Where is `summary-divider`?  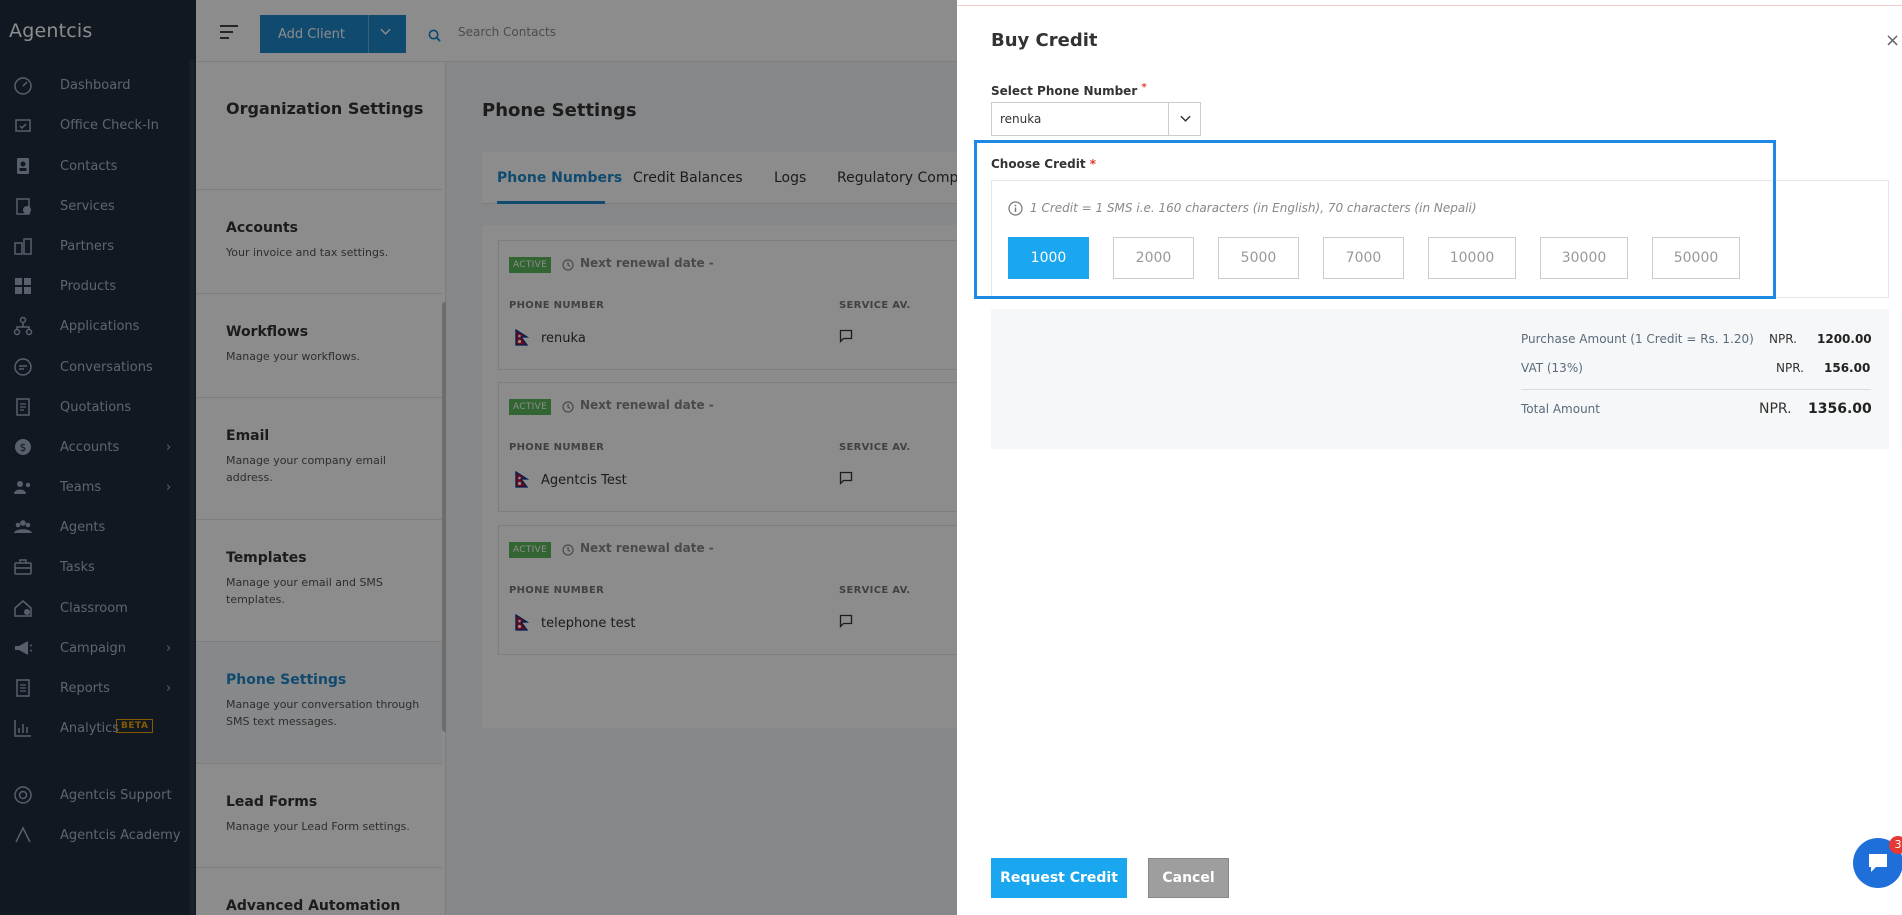 summary-divider is located at coordinates (1696, 389).